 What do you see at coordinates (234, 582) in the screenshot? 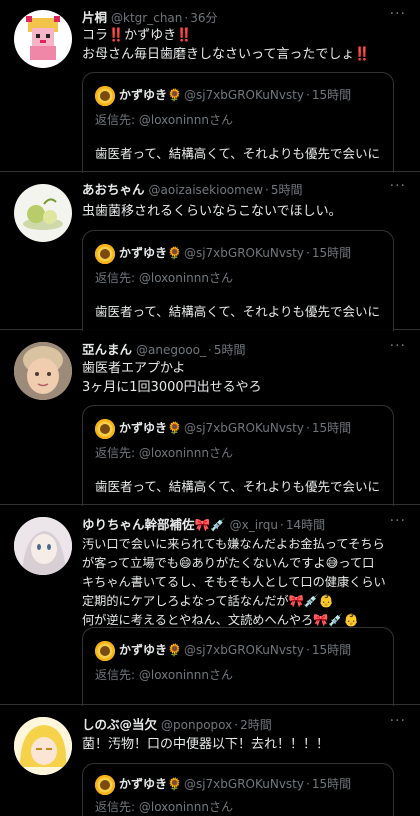
I see `text-line: キちゃん書いてるし、そもそも人として口の健康くらい` at bounding box center [234, 582].